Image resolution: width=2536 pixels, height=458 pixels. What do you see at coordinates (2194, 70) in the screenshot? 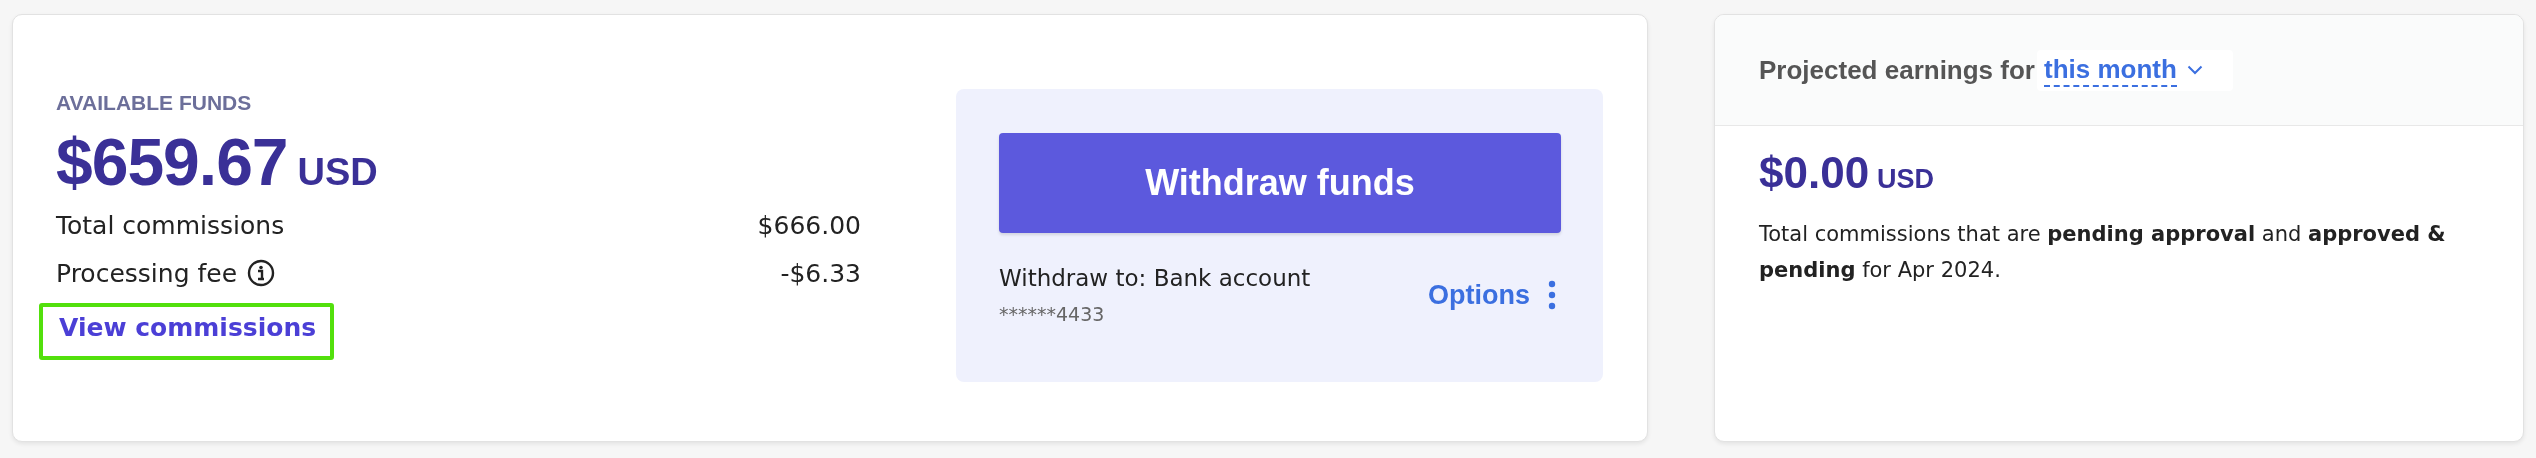
I see `caret-icon` at bounding box center [2194, 70].